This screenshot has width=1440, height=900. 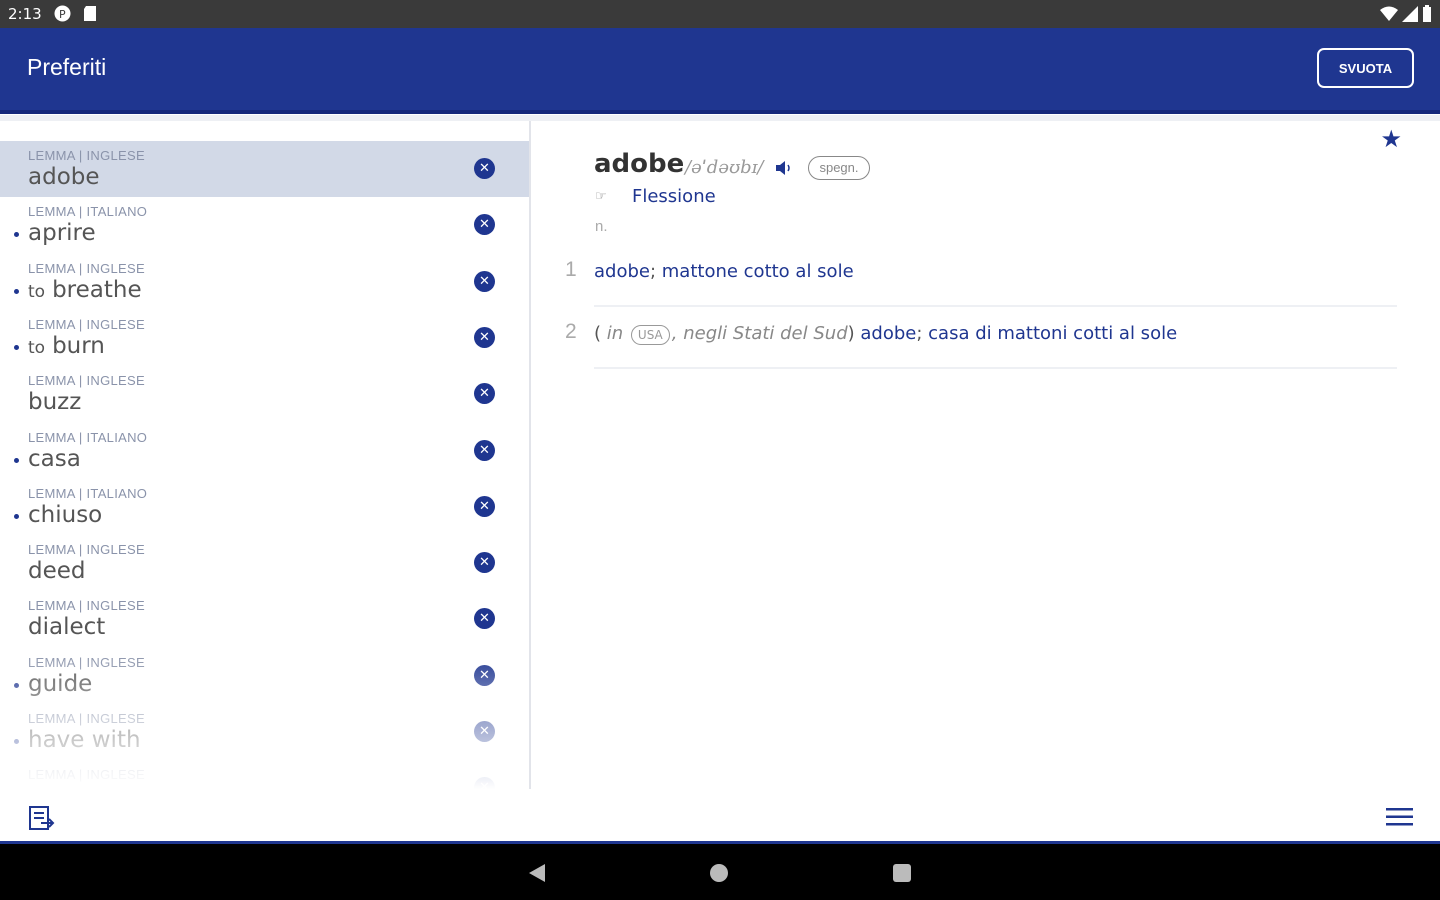 I want to click on hamburger-menu-icon, so click(x=1399, y=817).